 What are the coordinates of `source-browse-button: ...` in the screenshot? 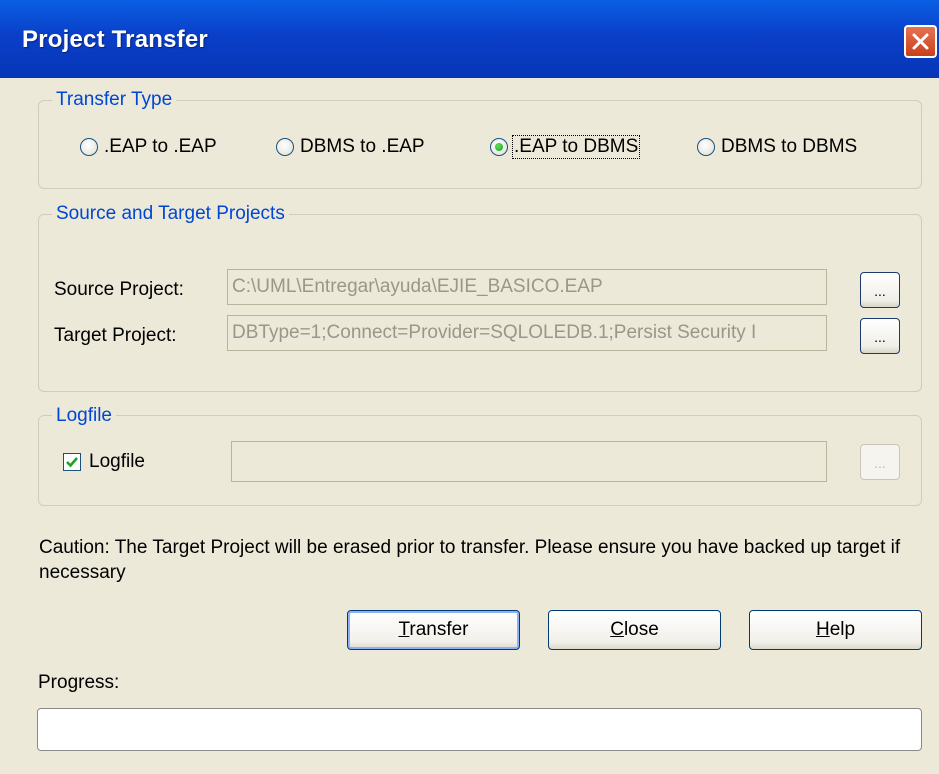 It's located at (880, 290).